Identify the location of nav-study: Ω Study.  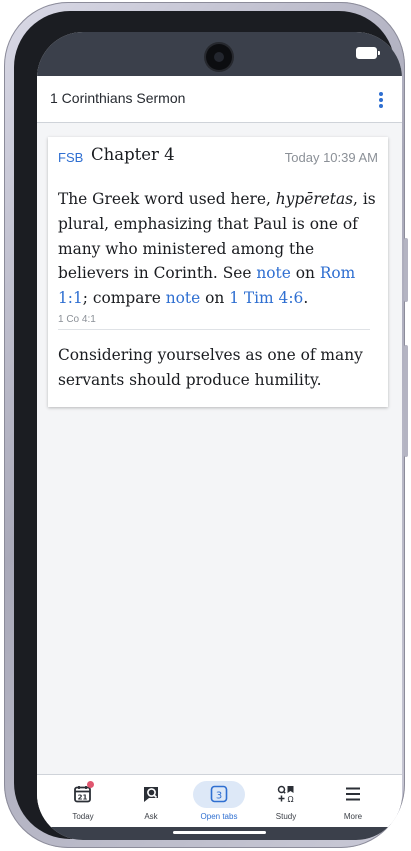
(286, 801).